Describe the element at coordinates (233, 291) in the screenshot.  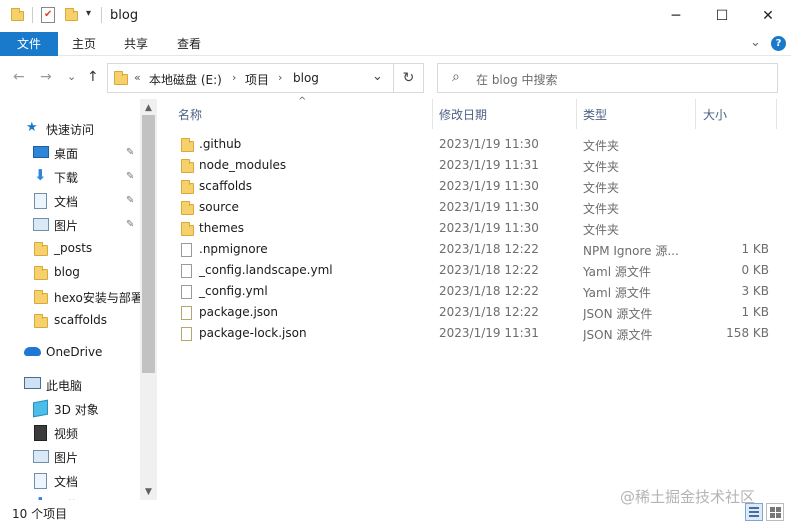
I see `file-name: _config.yml` at that location.